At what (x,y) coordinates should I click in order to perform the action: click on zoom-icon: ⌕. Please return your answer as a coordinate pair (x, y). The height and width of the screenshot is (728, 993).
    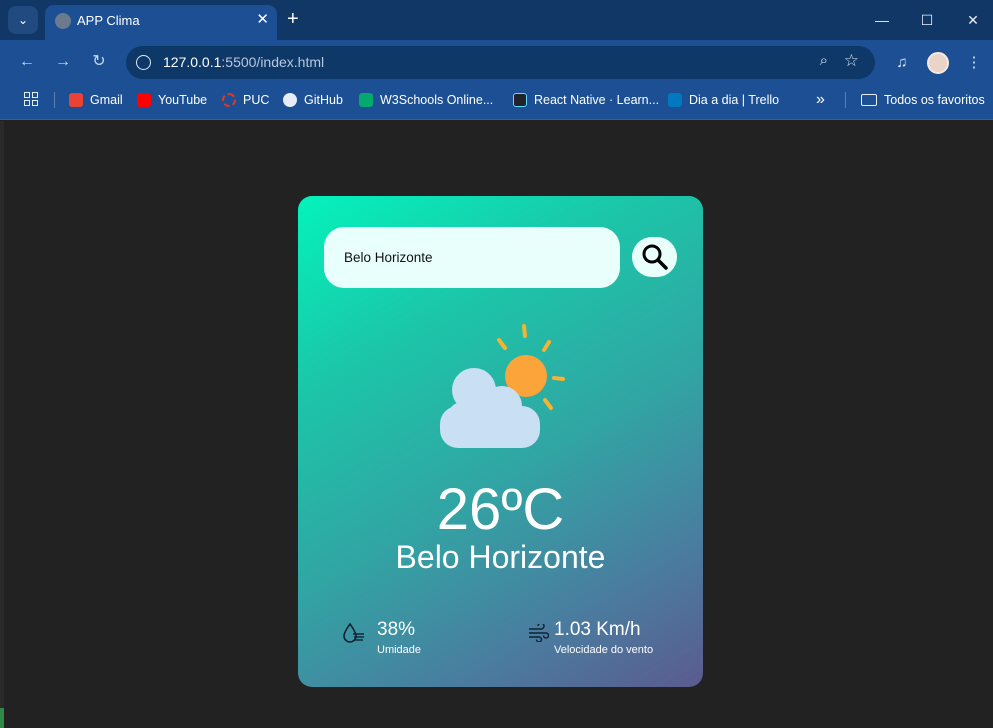
    Looking at the image, I should click on (824, 60).